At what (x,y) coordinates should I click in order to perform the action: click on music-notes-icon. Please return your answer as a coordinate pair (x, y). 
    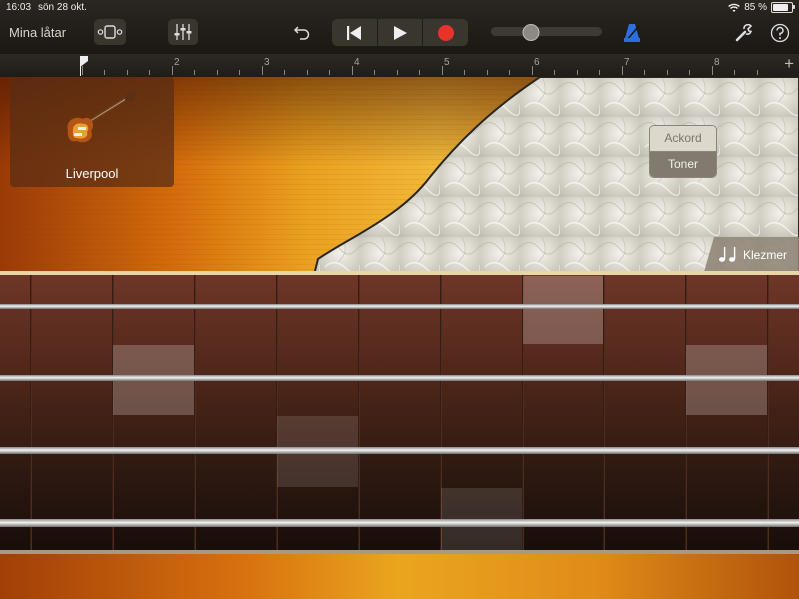
    Looking at the image, I should click on (727, 254).